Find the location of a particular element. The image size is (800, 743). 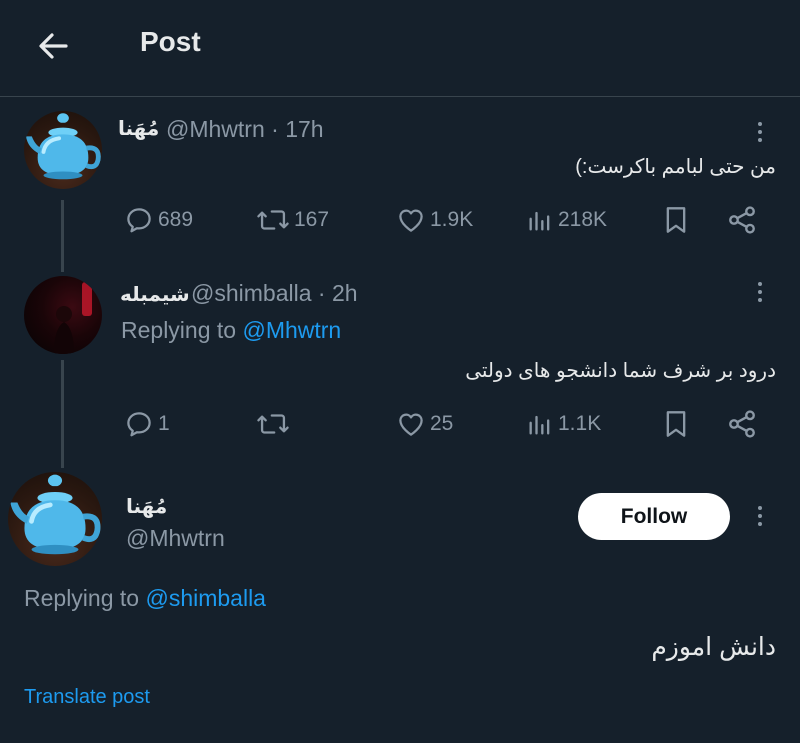

replying-to: Replying to @shimballa is located at coordinates (145, 598).